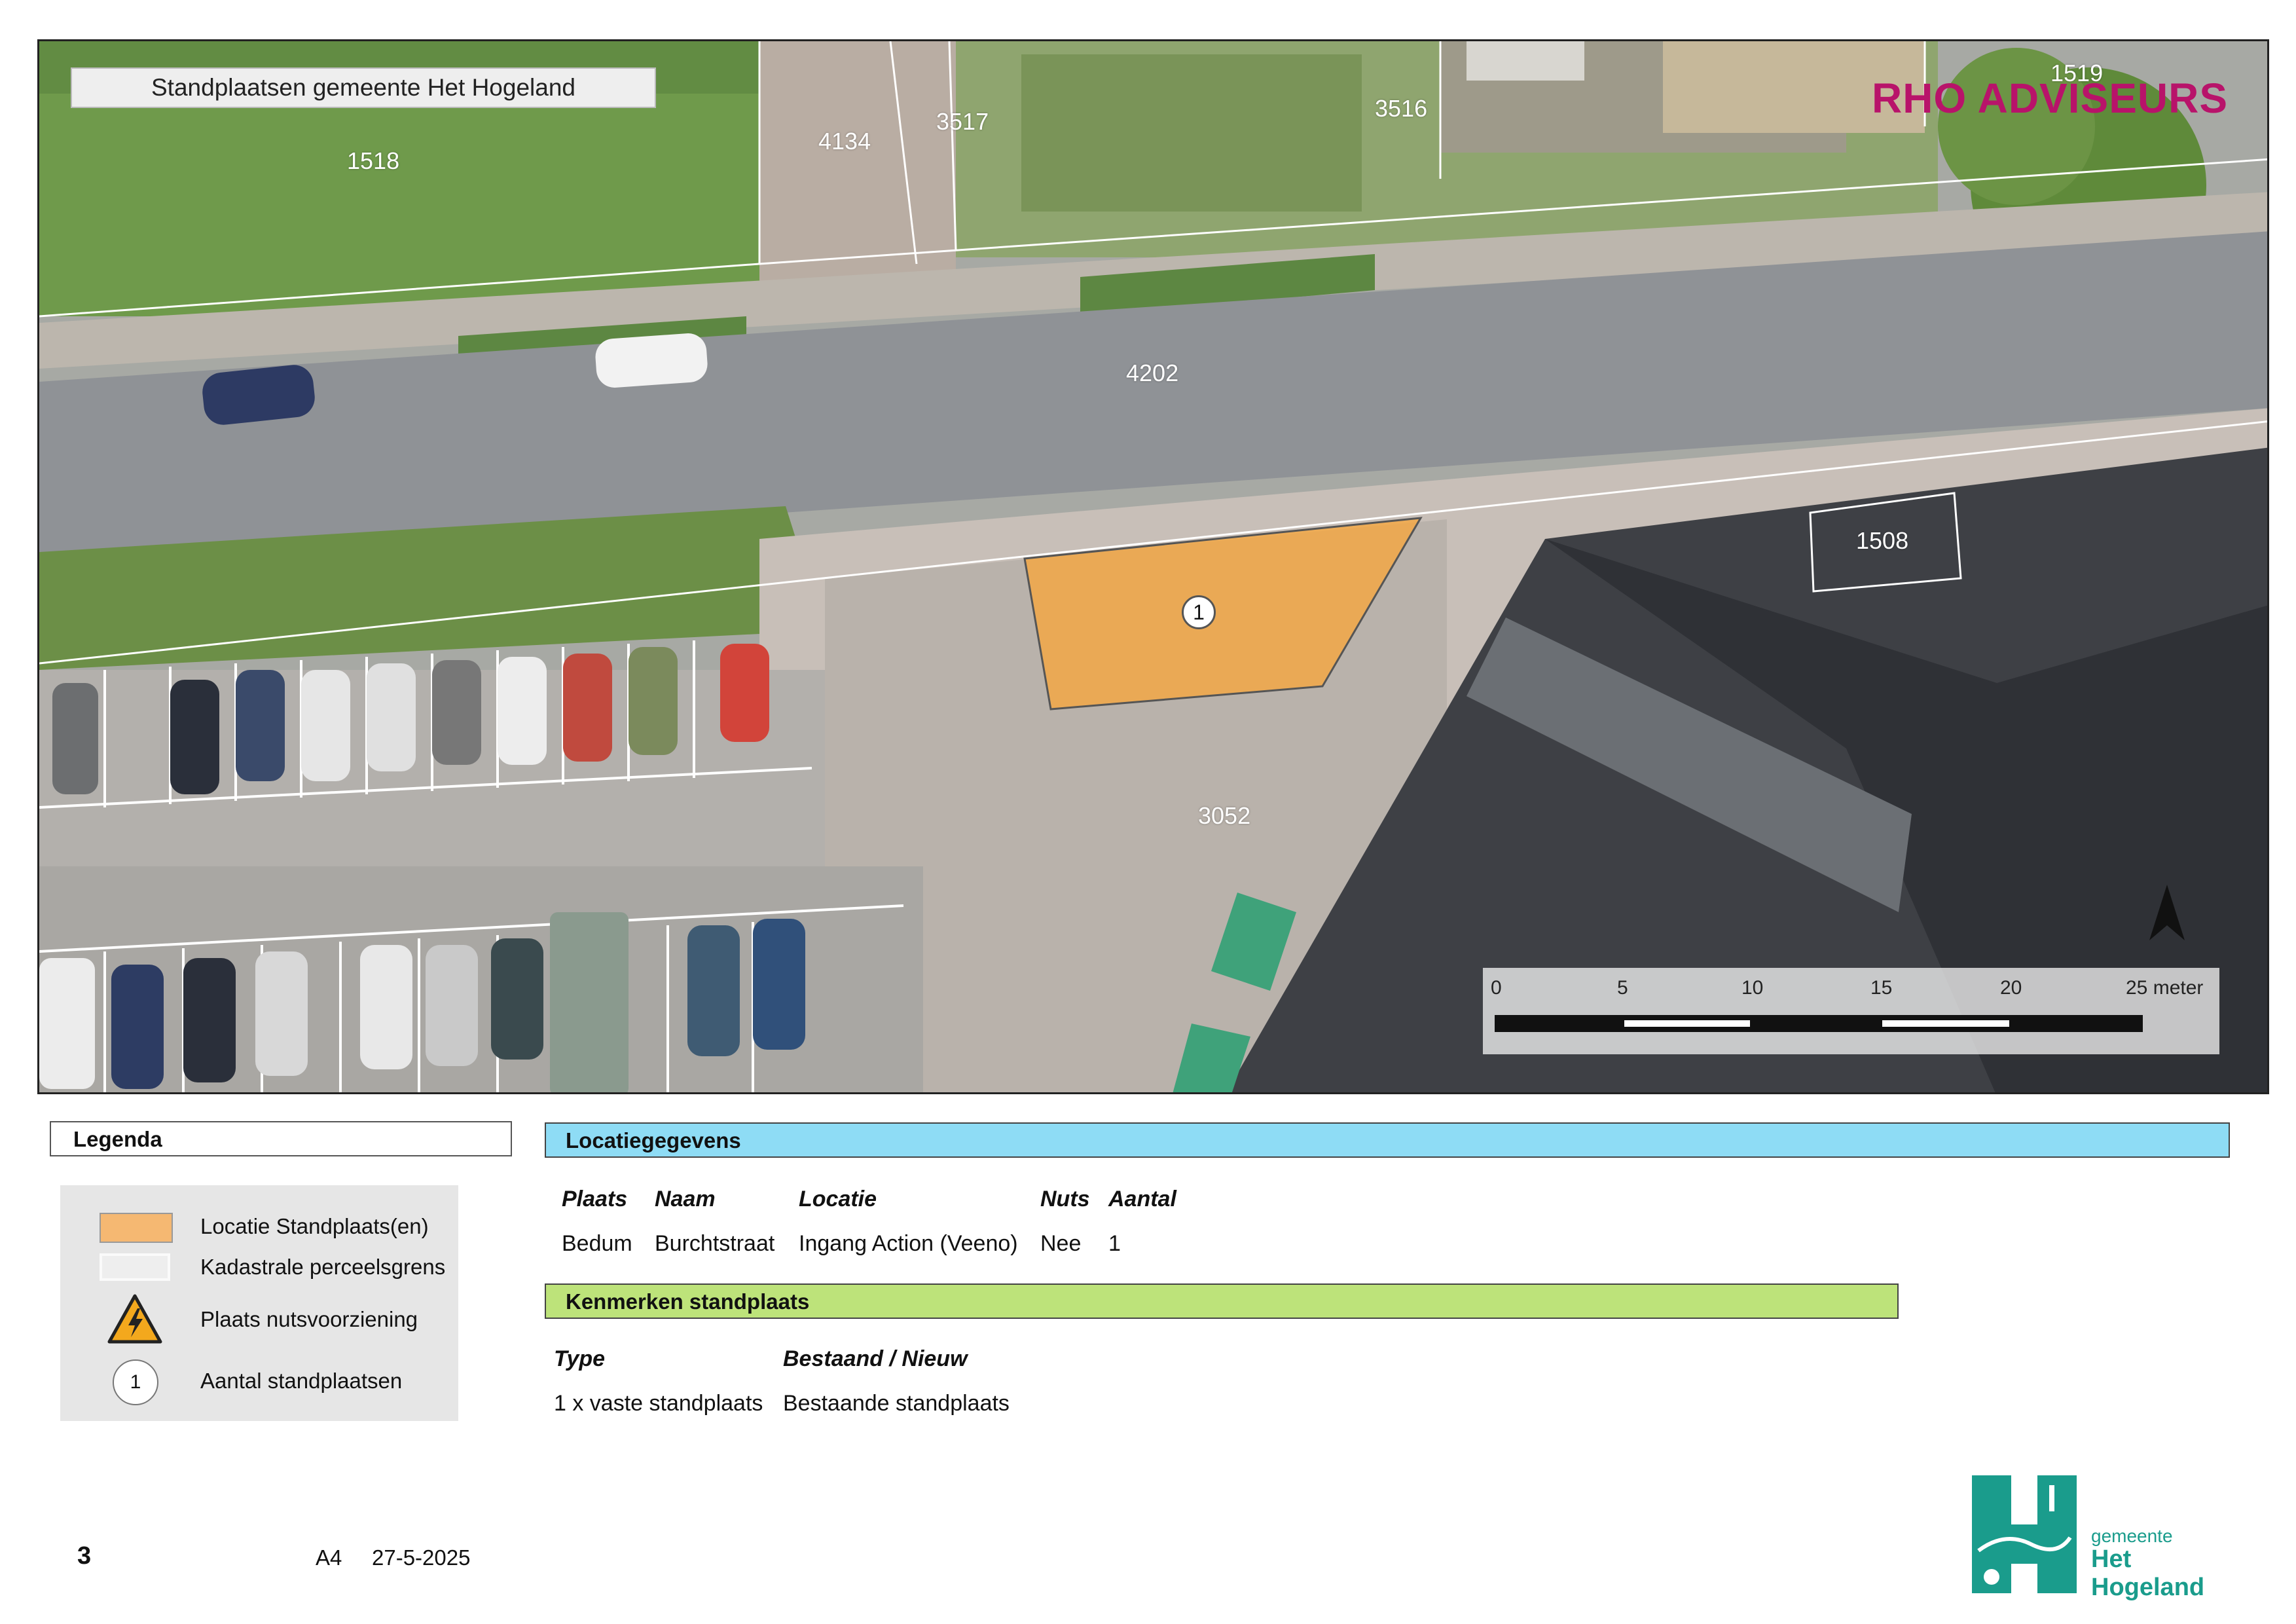  What do you see at coordinates (136, 1228) in the screenshot?
I see `orange-square-icon` at bounding box center [136, 1228].